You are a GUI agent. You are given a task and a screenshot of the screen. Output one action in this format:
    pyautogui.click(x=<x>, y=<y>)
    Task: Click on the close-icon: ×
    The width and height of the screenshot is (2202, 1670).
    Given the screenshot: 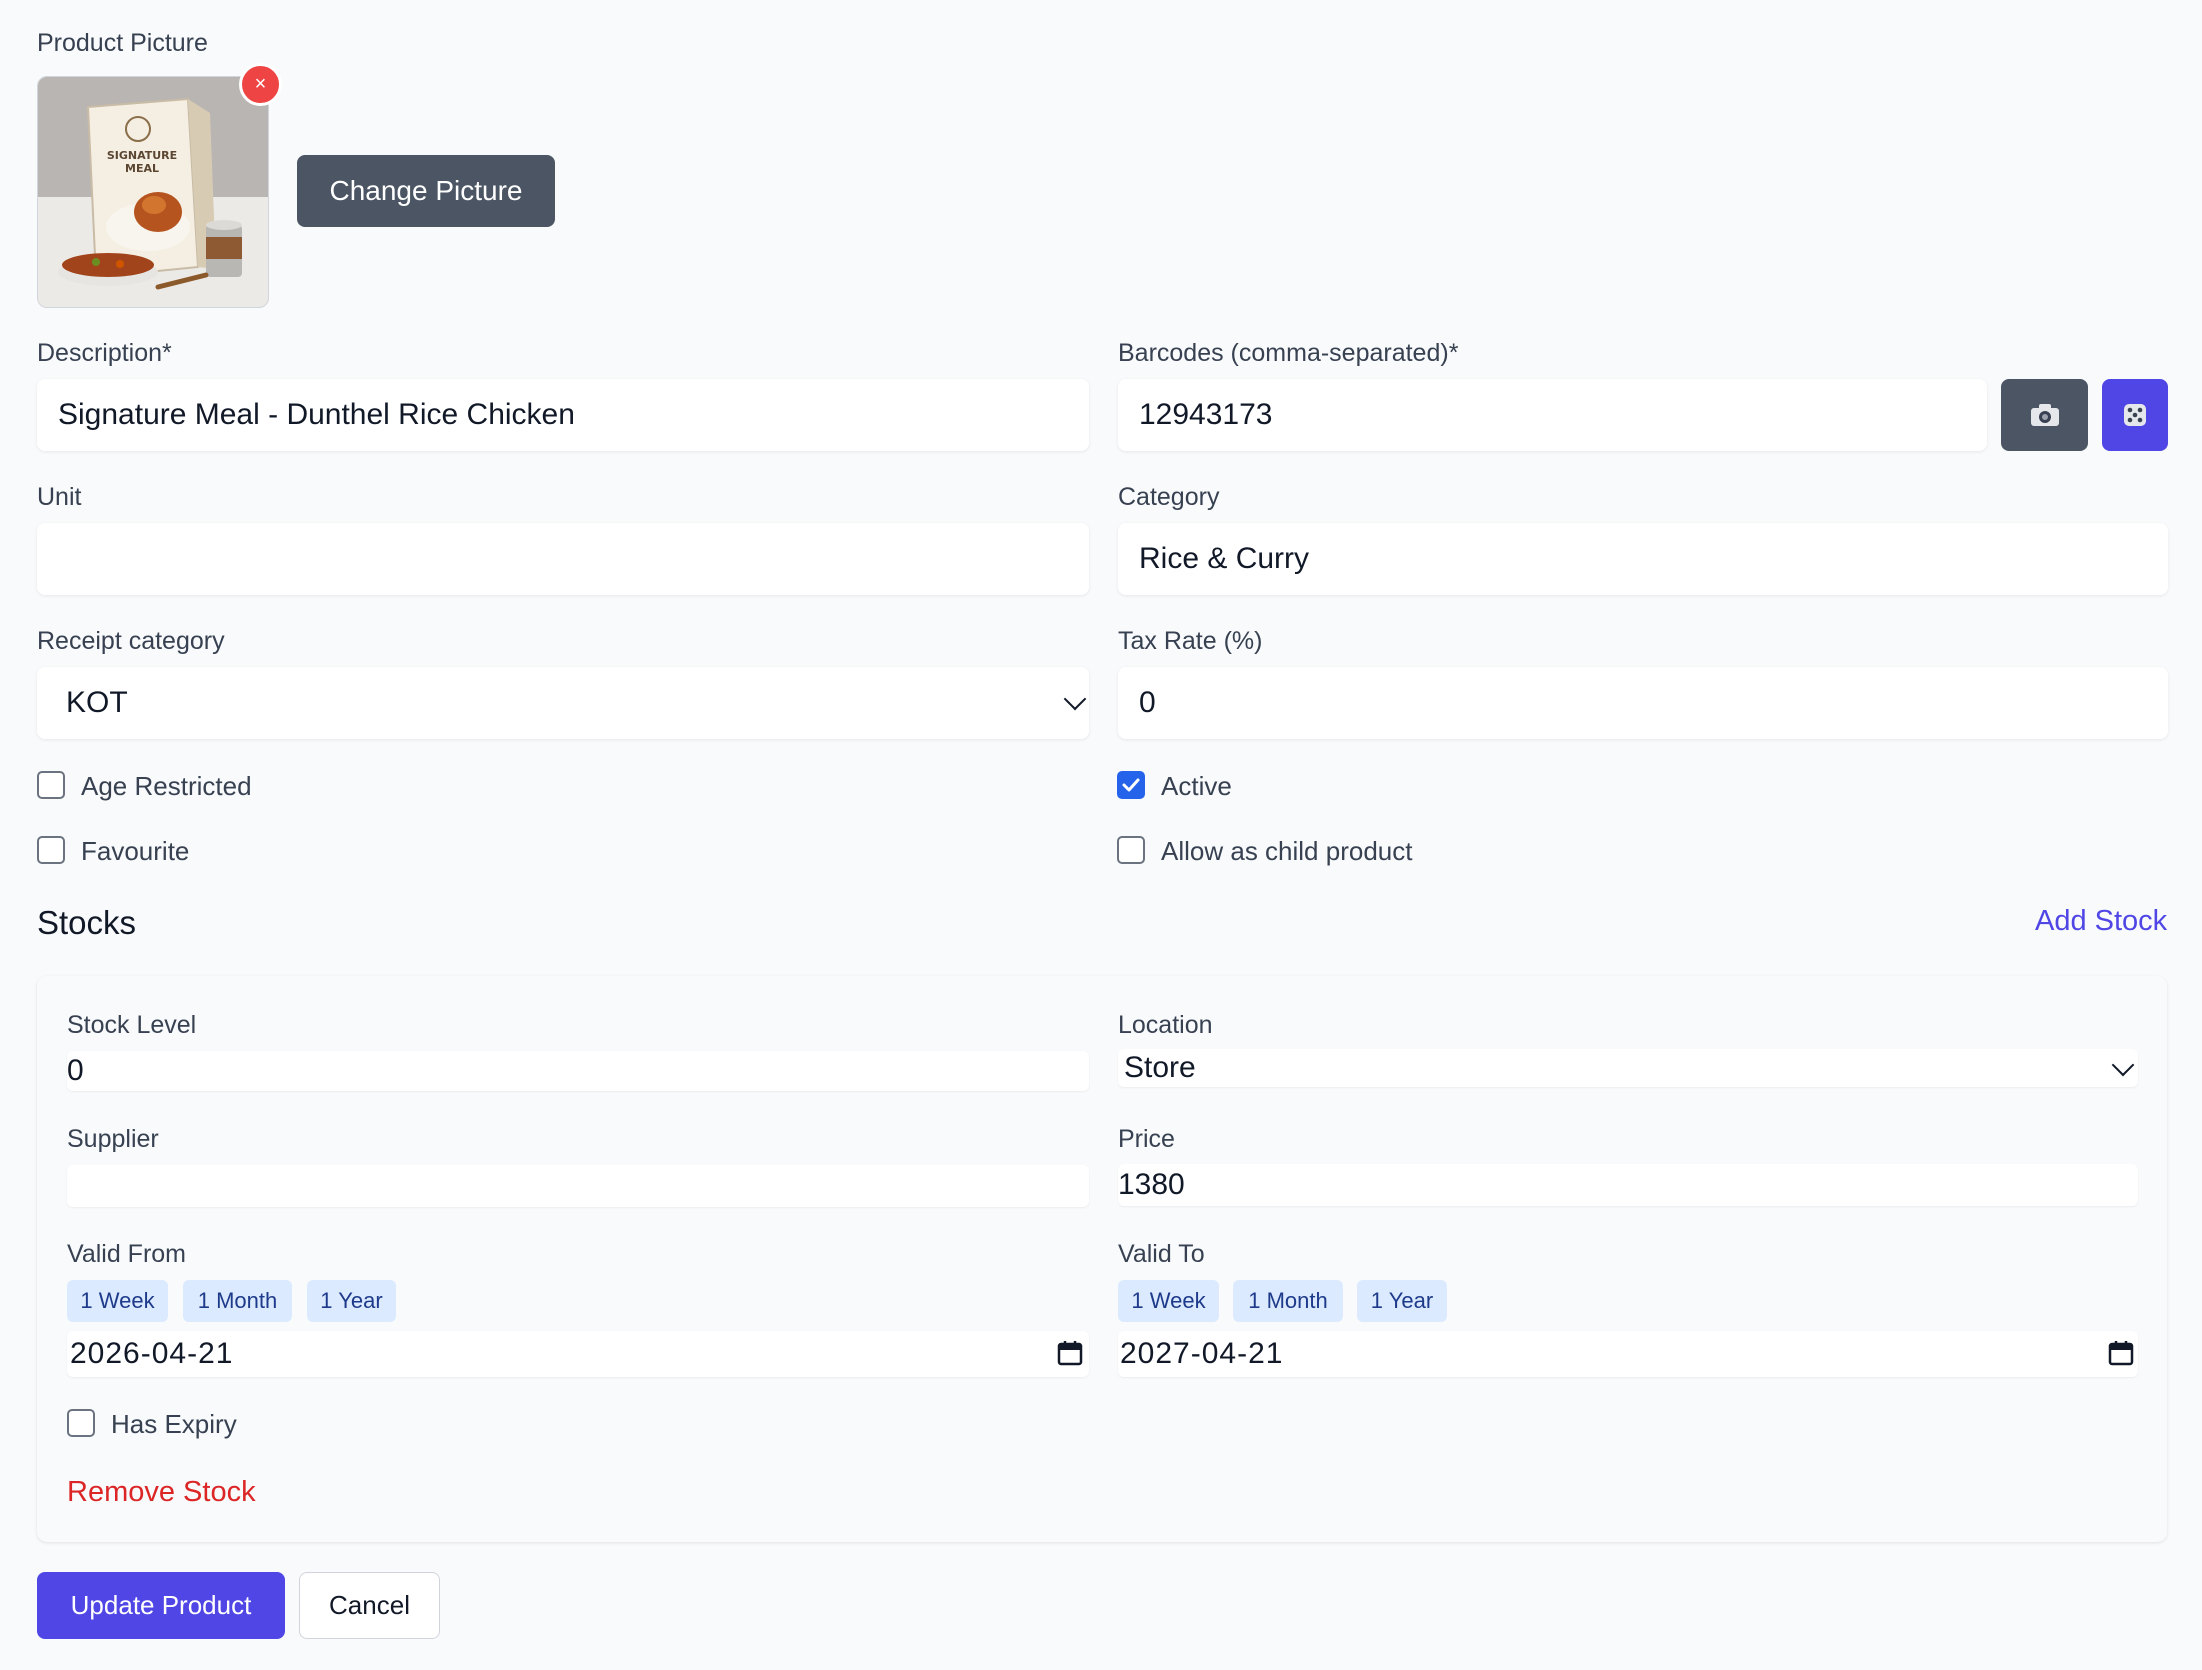 What is the action you would take?
    pyautogui.click(x=260, y=84)
    